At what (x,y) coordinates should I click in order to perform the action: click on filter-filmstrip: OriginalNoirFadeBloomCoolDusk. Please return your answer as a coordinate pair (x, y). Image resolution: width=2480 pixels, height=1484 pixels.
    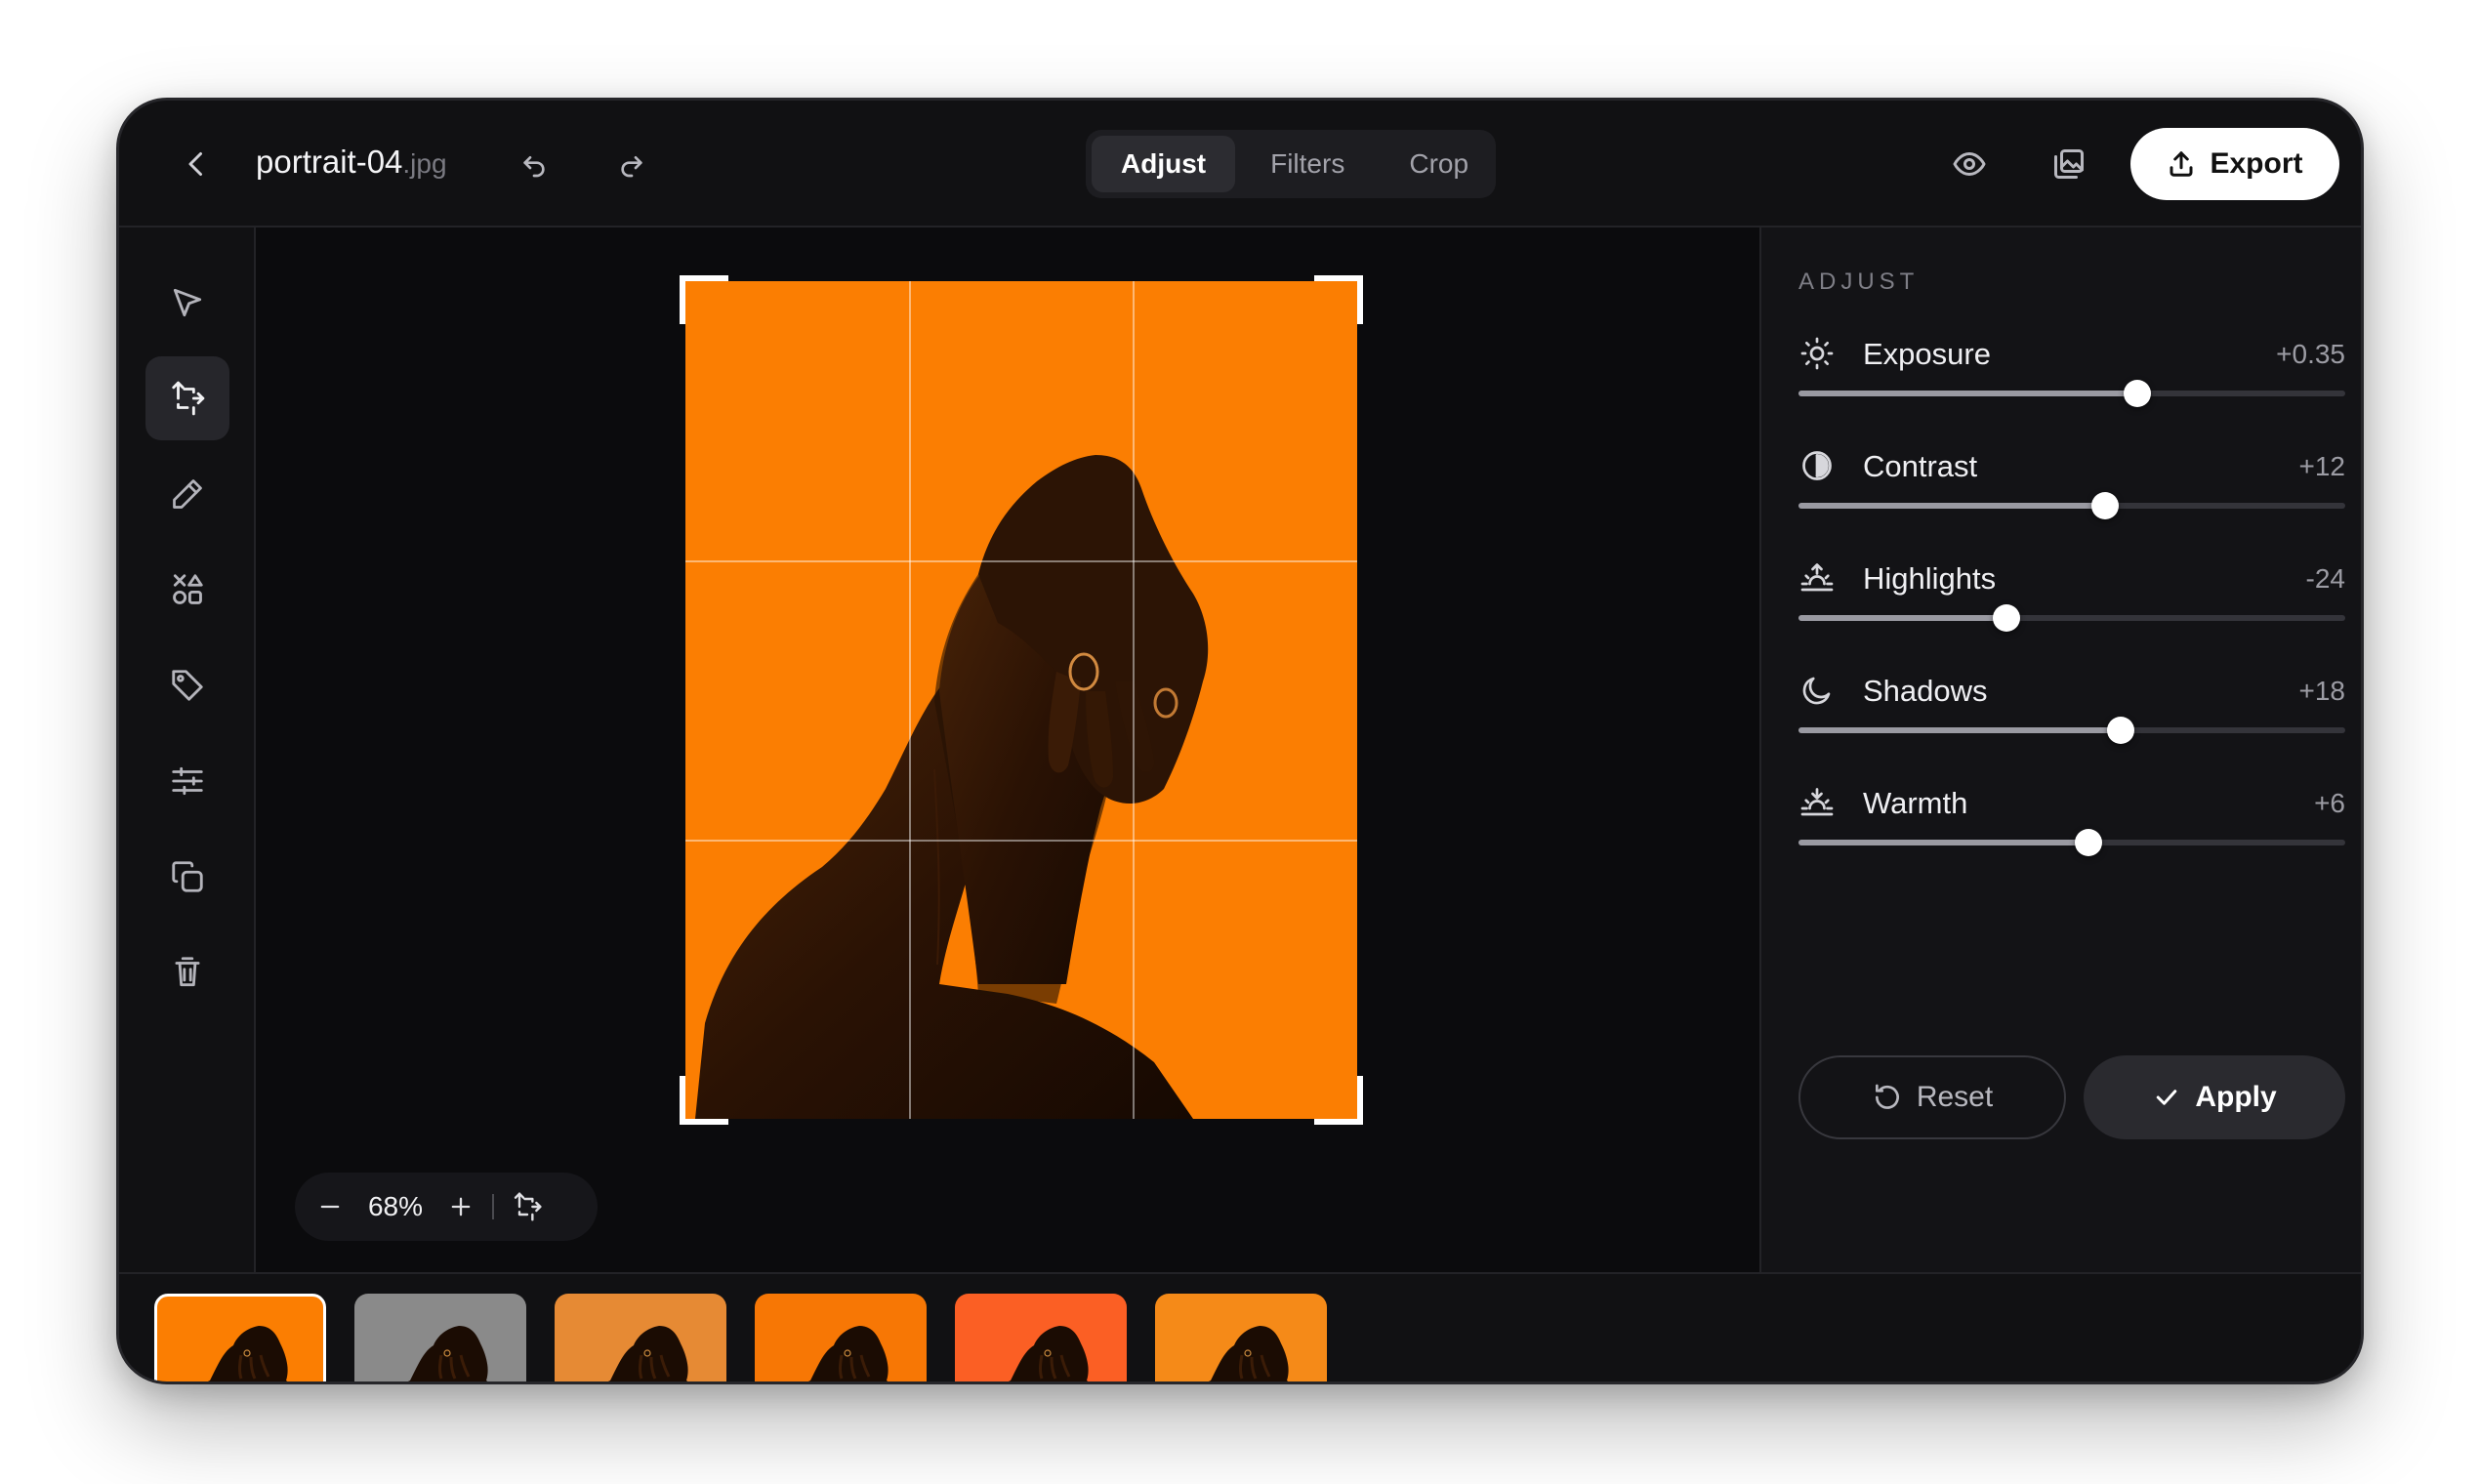
    Looking at the image, I should click on (1240, 1327).